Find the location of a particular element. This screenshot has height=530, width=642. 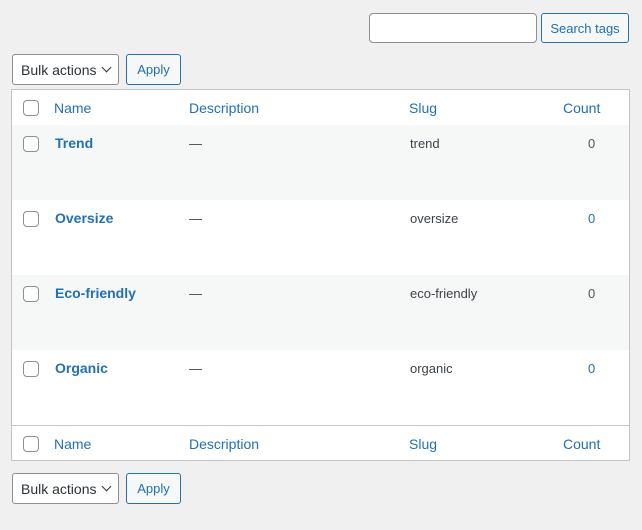

column-description-footer: Description is located at coordinates (224, 444).